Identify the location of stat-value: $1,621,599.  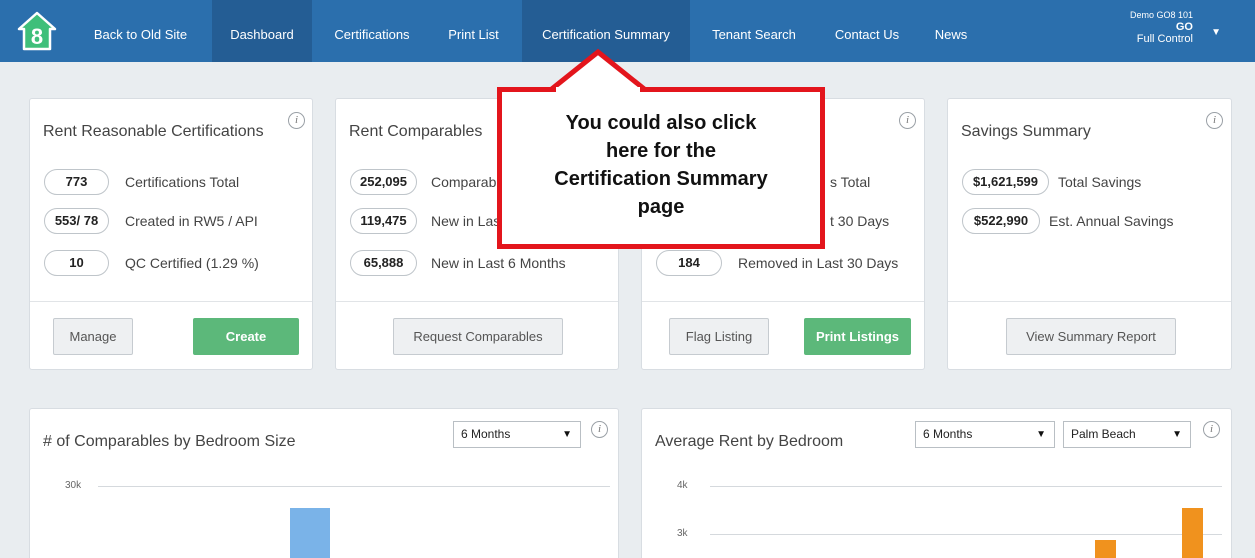
(1005, 182).